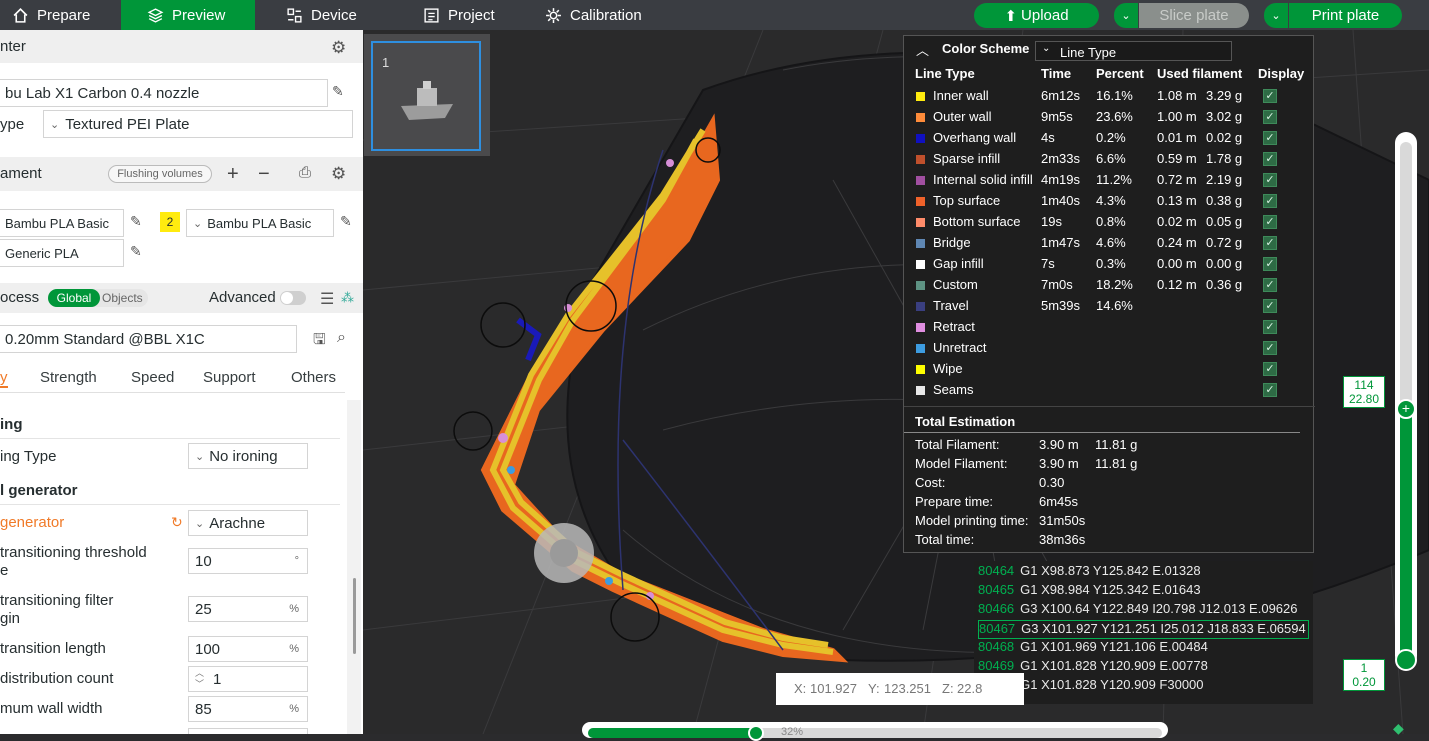 The width and height of the screenshot is (1429, 741). Describe the element at coordinates (66, 15) in the screenshot. I see `tab-prepare: Prepare` at that location.